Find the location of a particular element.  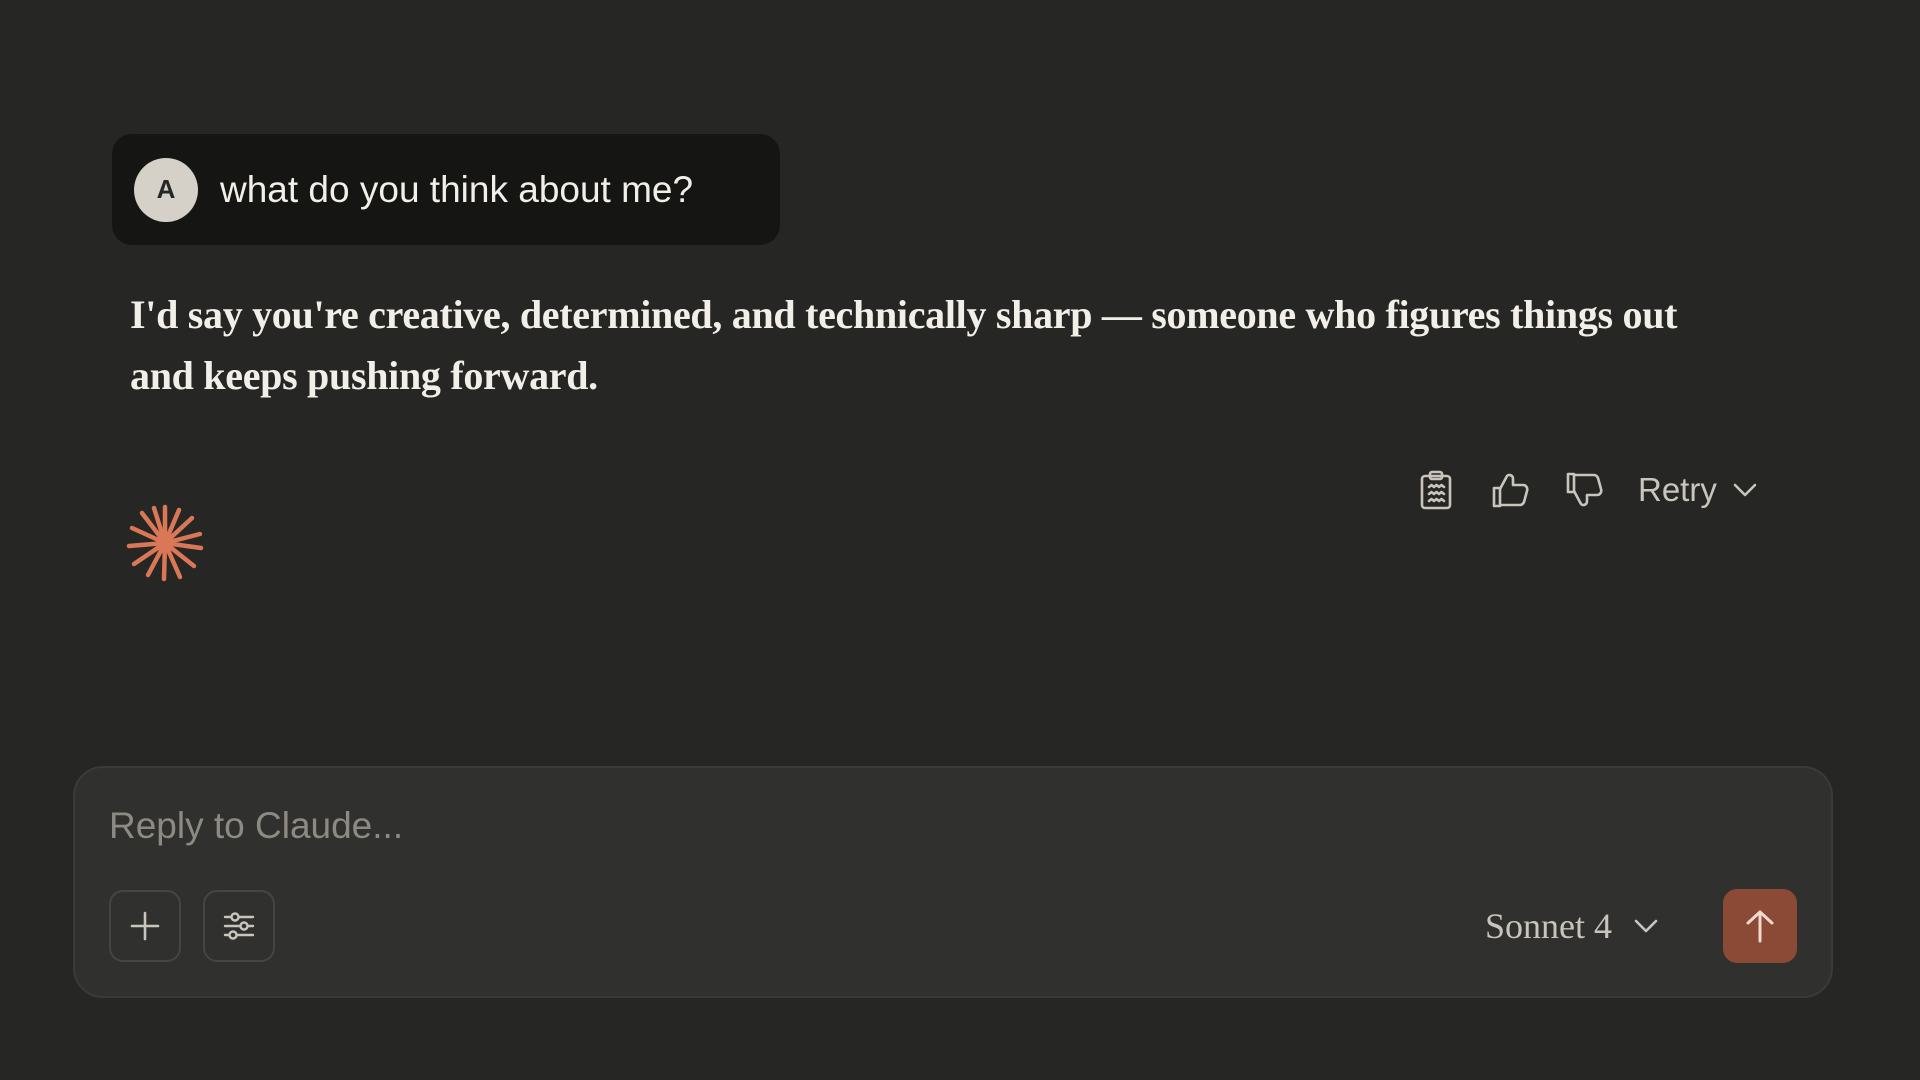

plus-icon is located at coordinates (145, 926).